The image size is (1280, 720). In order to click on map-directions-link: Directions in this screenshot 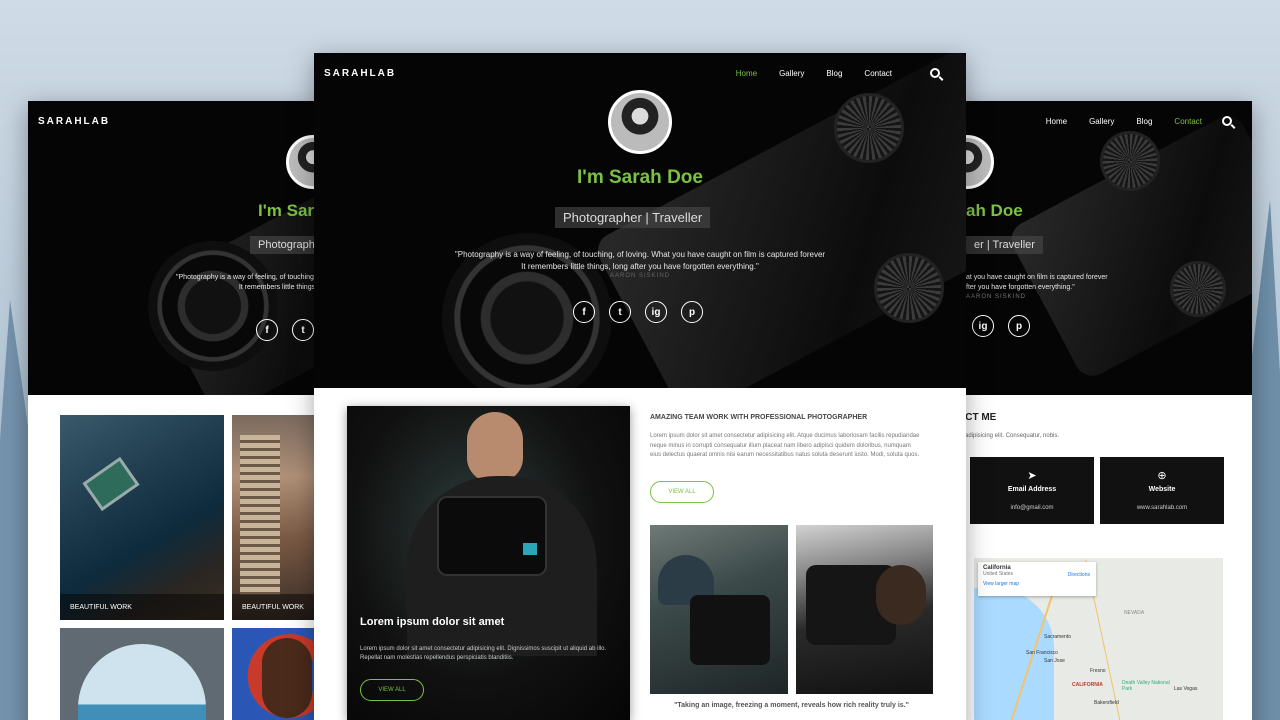, I will do `click(1079, 575)`.